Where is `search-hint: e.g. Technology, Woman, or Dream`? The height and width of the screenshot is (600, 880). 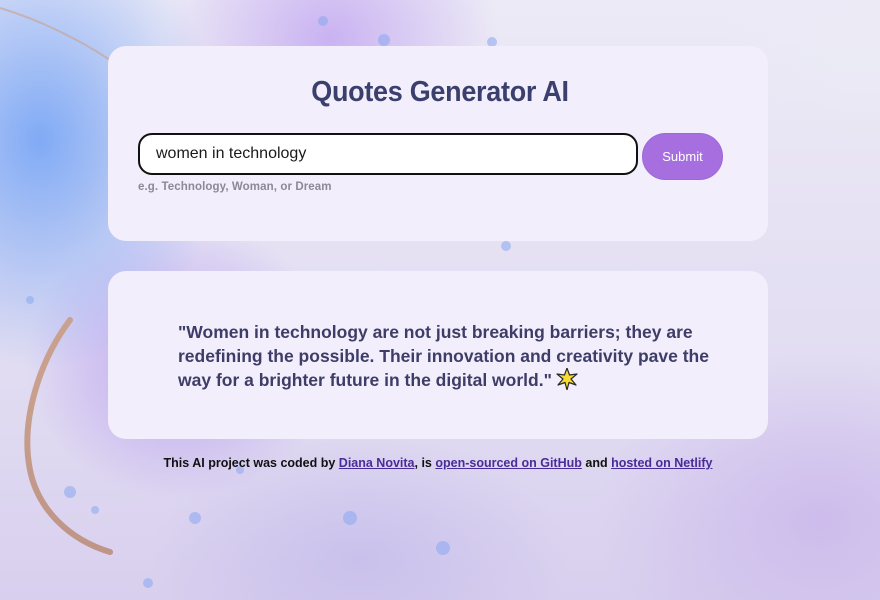 search-hint: e.g. Technology, Woman, or Dream is located at coordinates (235, 187).